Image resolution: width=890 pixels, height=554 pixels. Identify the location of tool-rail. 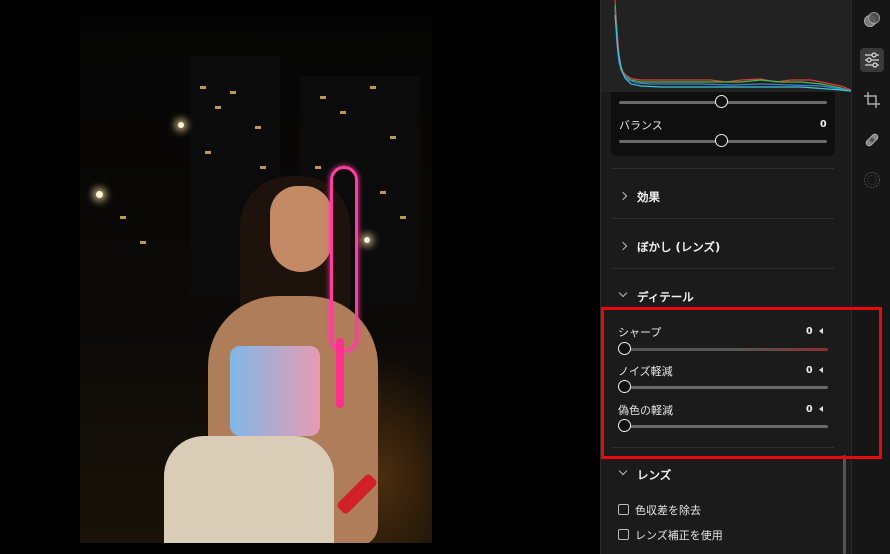
(870, 277).